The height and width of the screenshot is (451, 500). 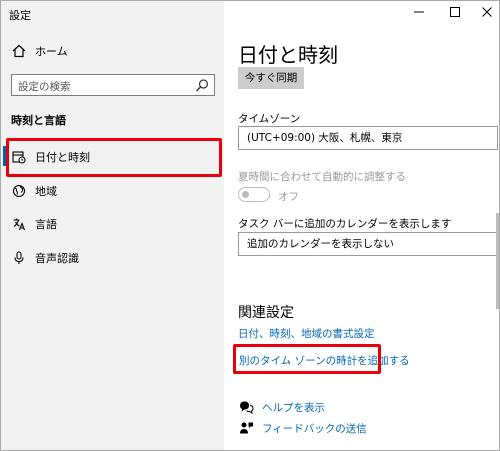 I want to click on globe-icon, so click(x=19, y=191).